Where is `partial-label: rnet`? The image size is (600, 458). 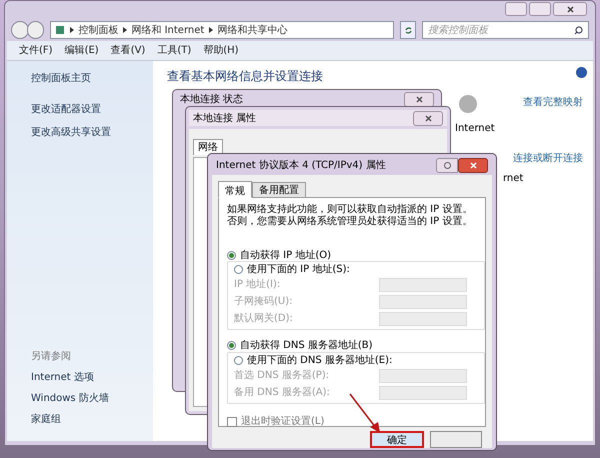 partial-label: rnet is located at coordinates (513, 179).